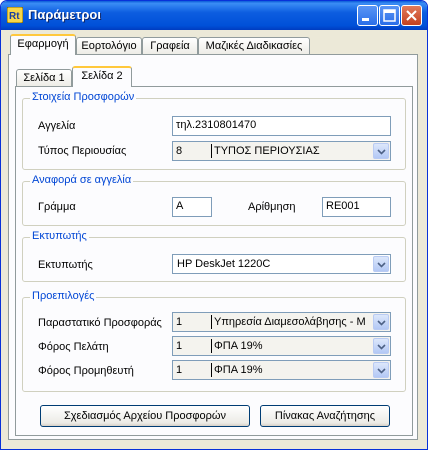  I want to click on offer-document-dropdown-button, so click(381, 322).